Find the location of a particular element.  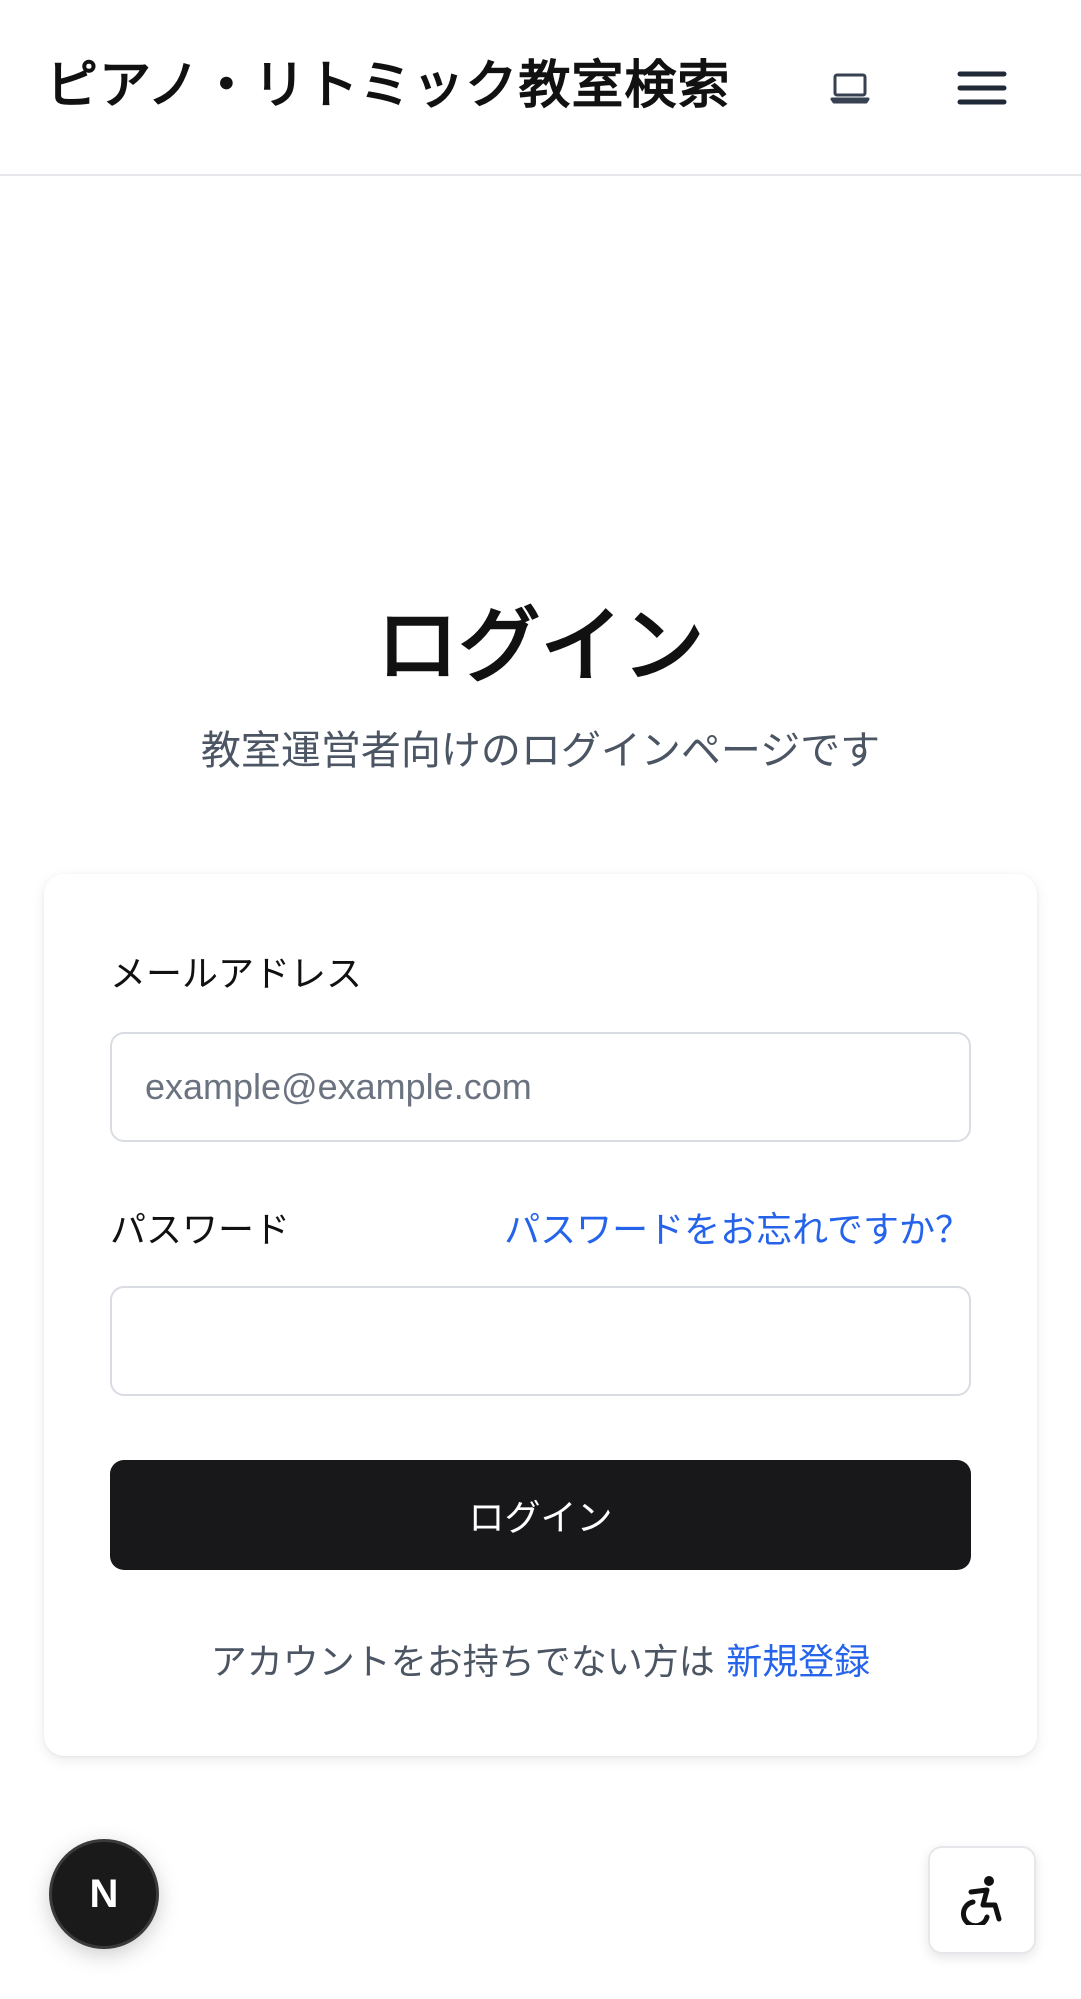

accessibility-button is located at coordinates (982, 1900).